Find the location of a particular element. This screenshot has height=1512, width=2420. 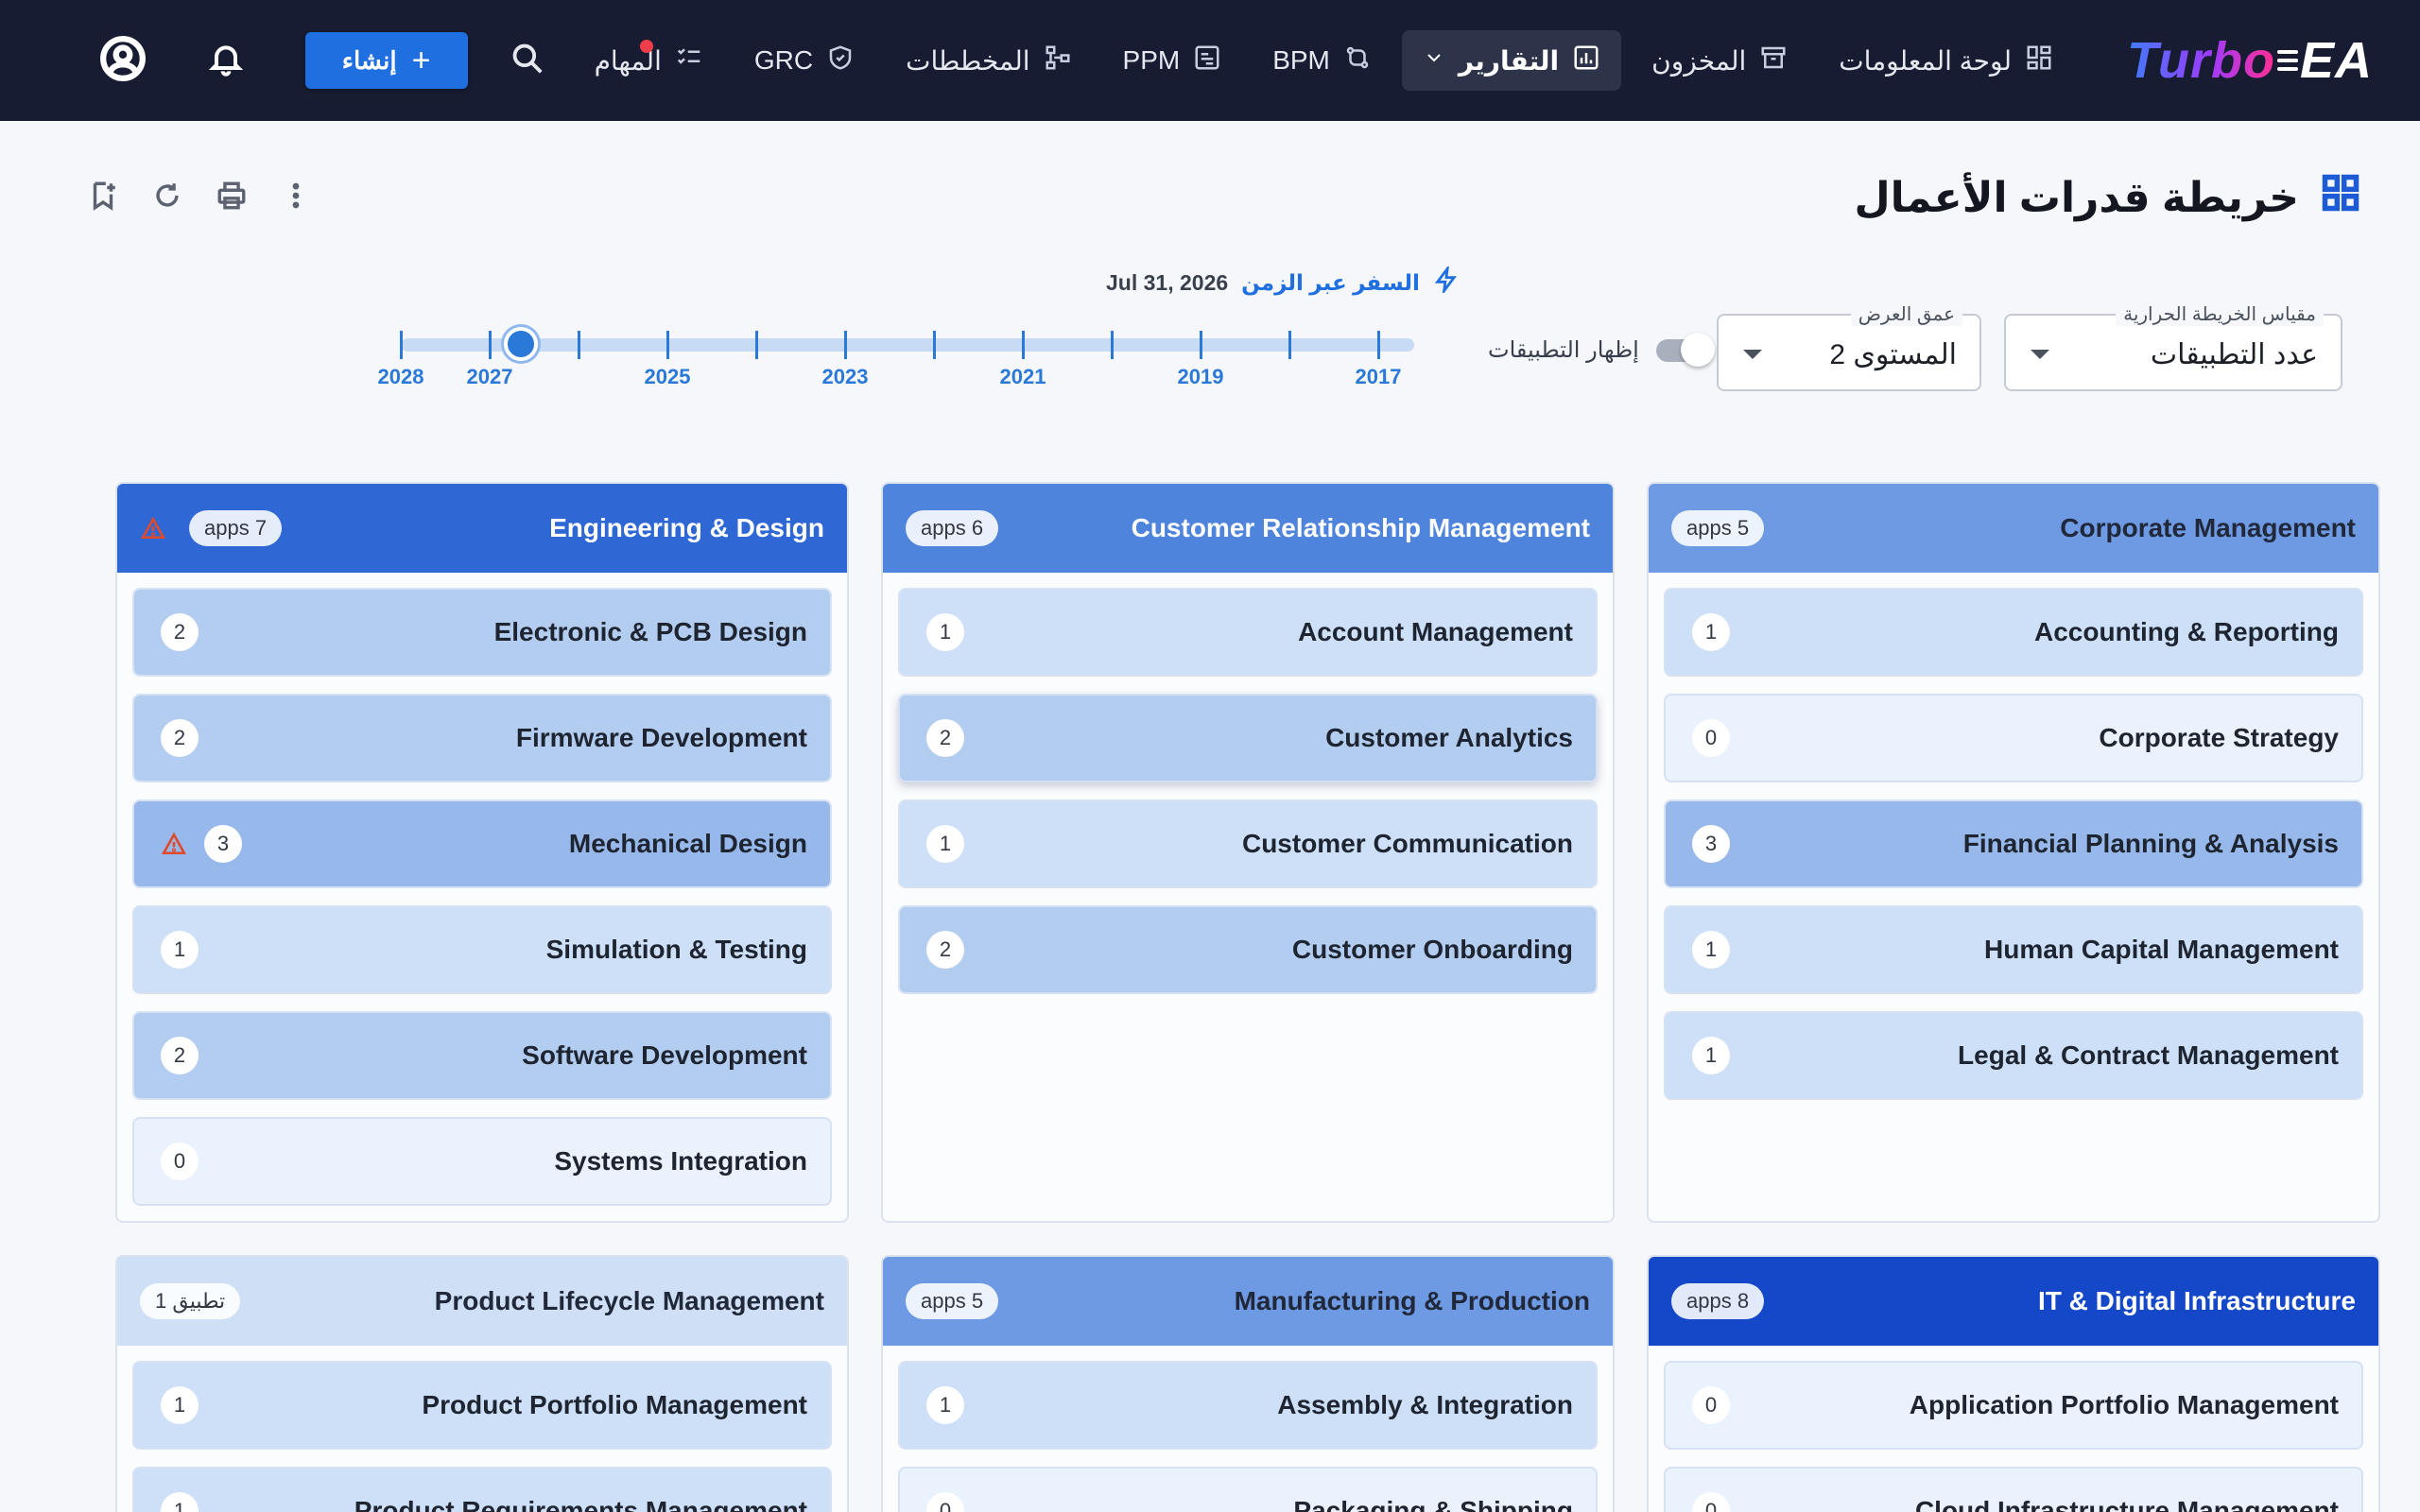

sub-capability-item: Mechanical Design 3 is located at coordinates (482, 843).